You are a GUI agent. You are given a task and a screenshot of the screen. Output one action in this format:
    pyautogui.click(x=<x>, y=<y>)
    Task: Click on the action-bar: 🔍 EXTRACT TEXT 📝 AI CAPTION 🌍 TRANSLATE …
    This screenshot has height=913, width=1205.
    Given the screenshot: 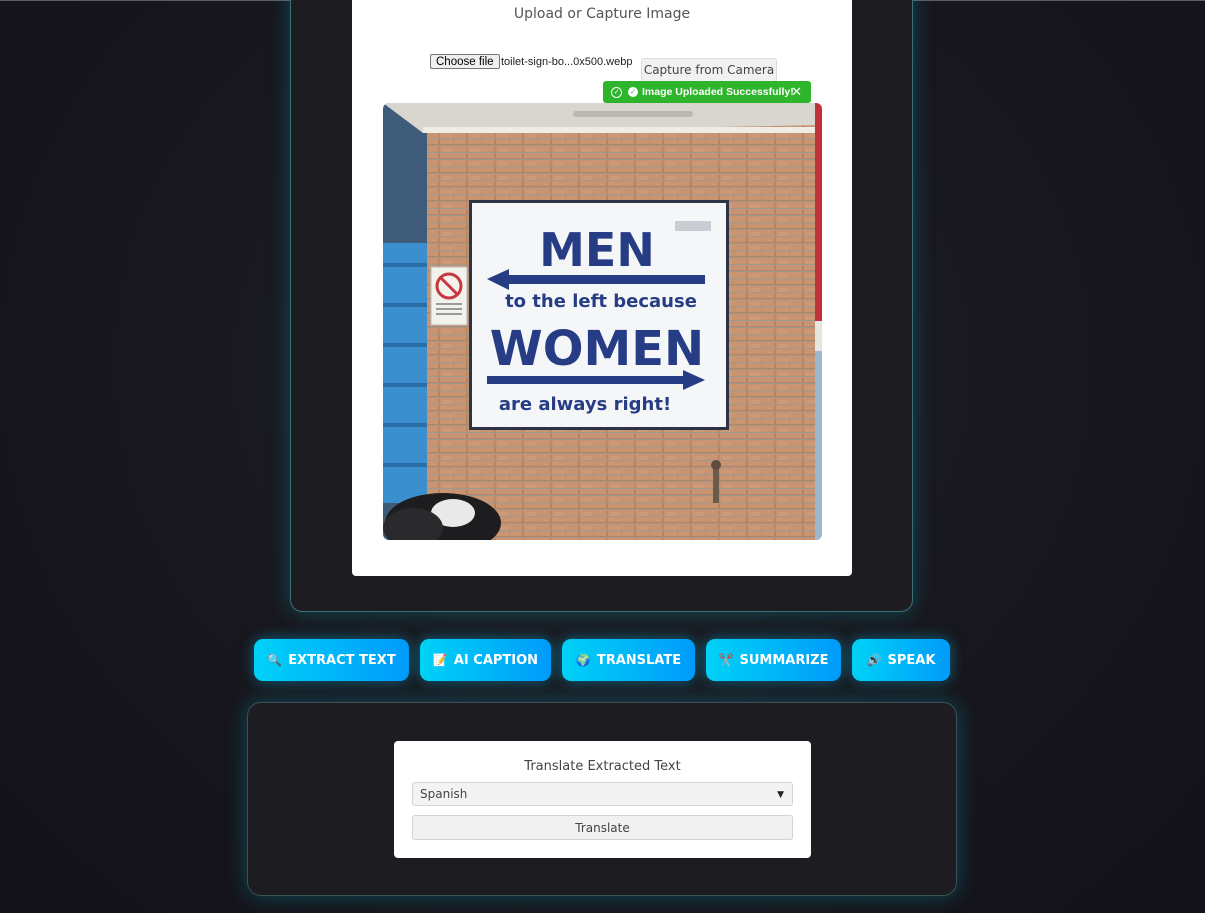 What is the action you would take?
    pyautogui.click(x=602, y=660)
    